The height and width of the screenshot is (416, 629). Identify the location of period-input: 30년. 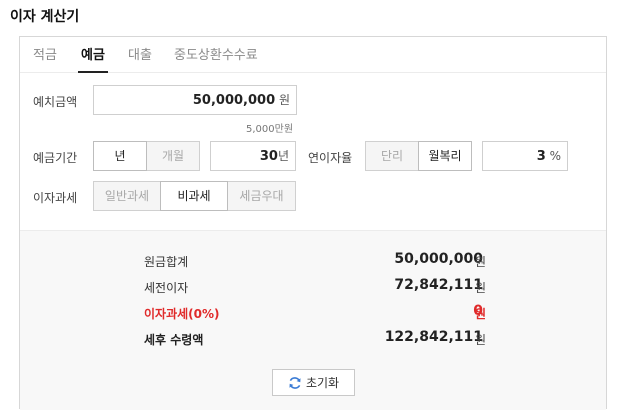
(253, 156).